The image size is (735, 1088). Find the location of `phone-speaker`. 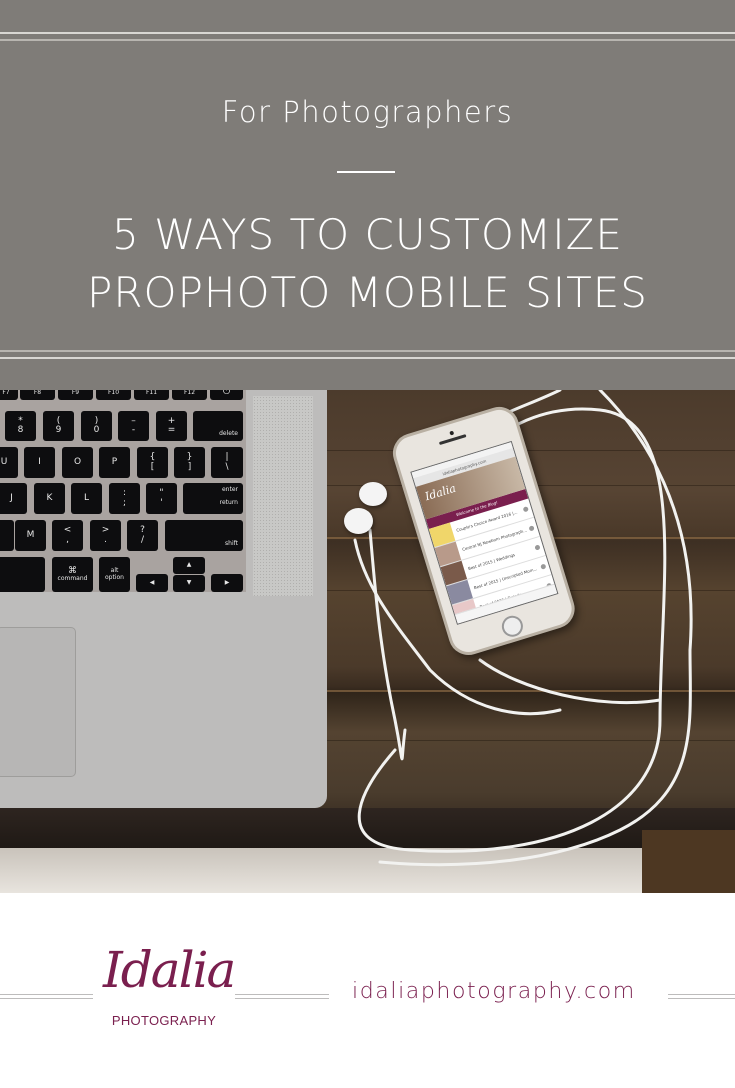

phone-speaker is located at coordinates (452, 440).